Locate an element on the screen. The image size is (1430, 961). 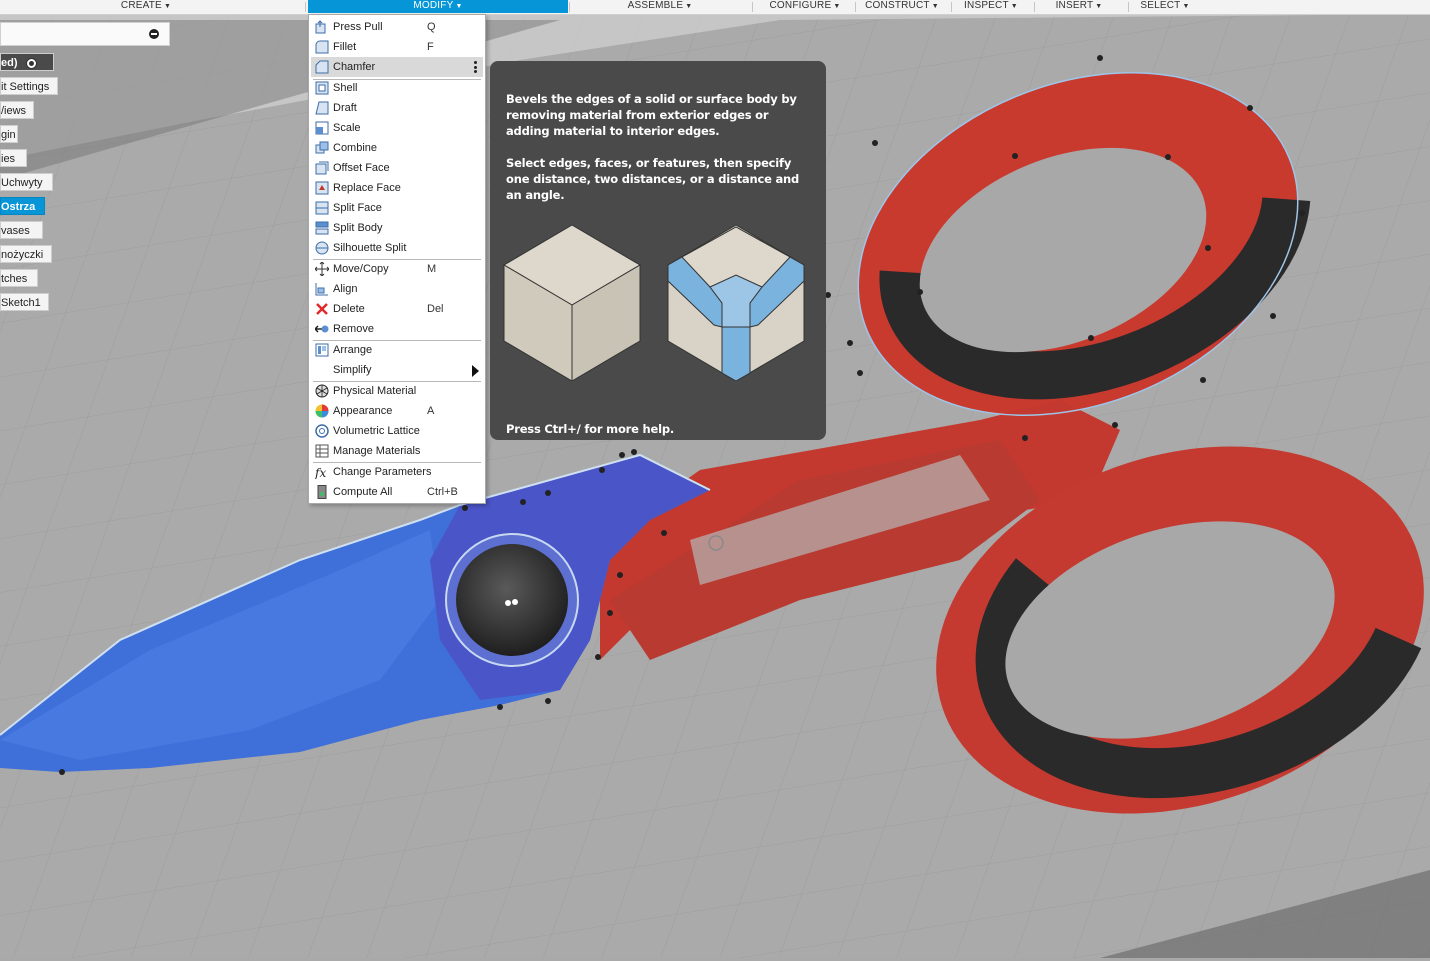
menu-item-delete: Delete Del is located at coordinates (397, 309).